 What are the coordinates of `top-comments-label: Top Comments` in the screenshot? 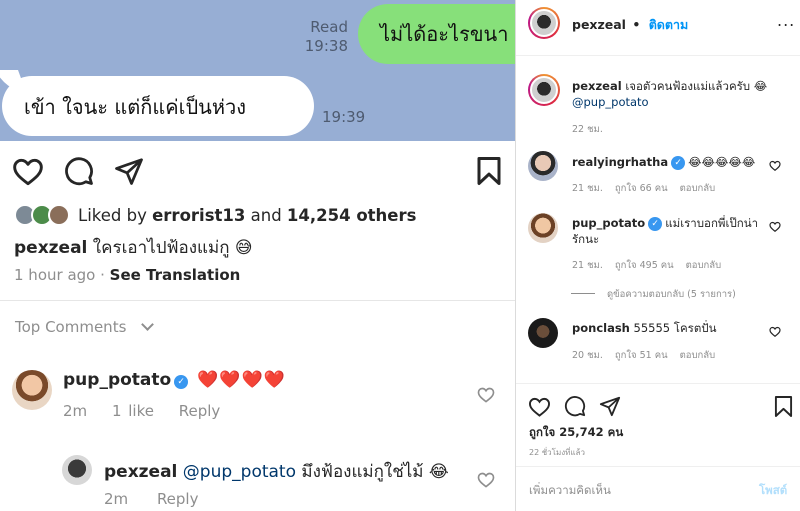 It's located at (71, 327).